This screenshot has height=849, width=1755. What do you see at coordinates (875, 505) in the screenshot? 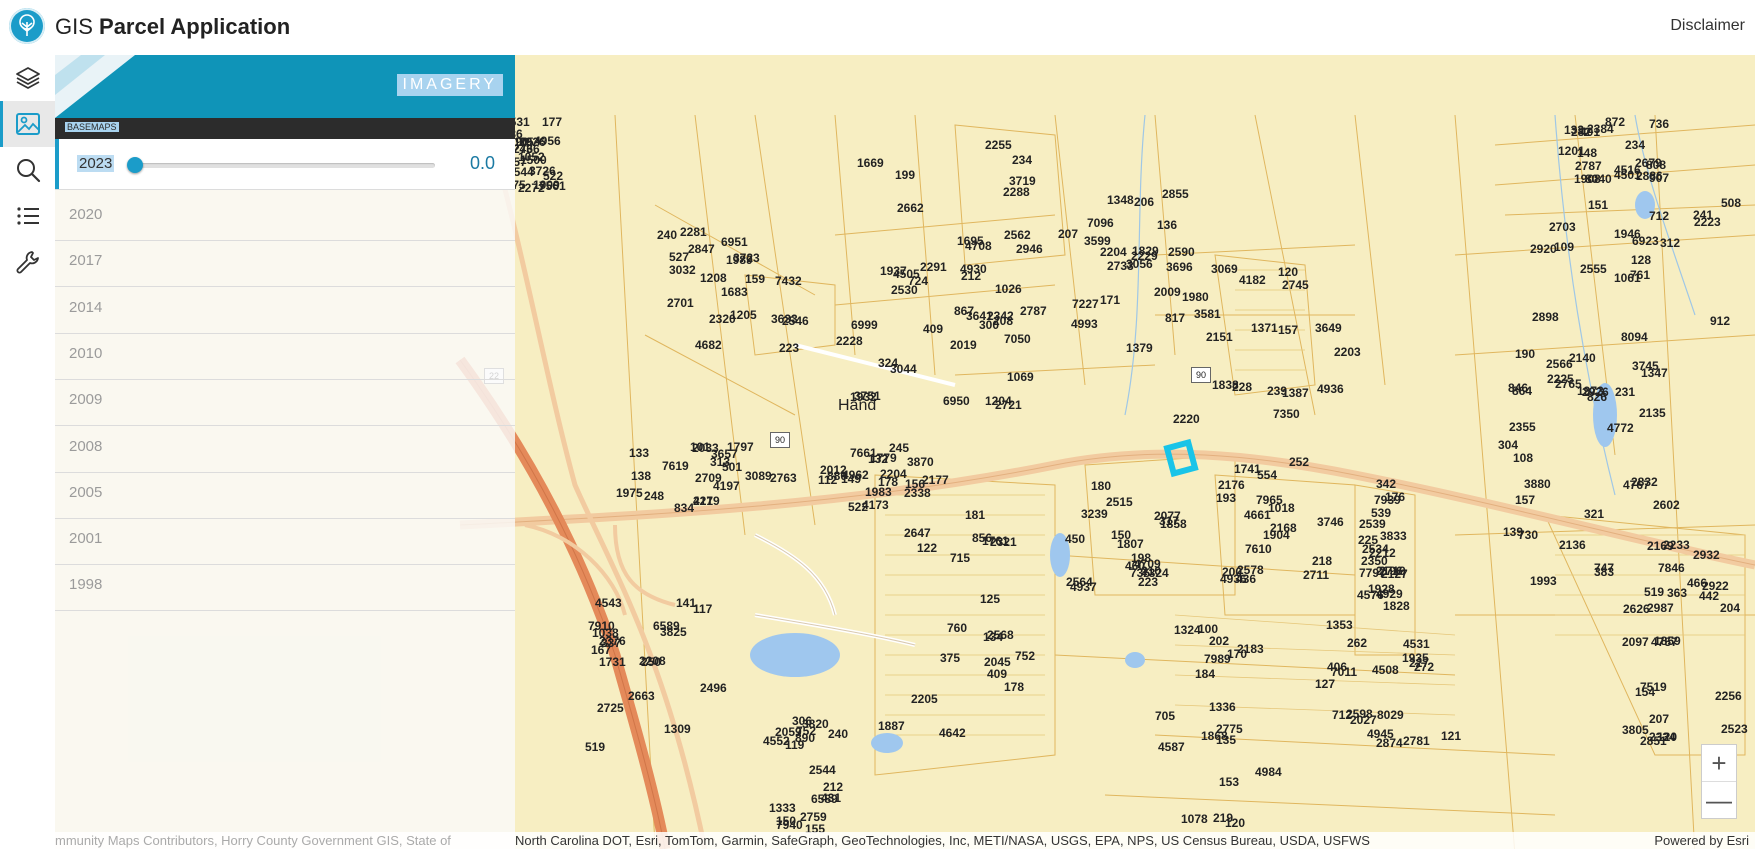
I see `parcel-label: 4173` at bounding box center [875, 505].